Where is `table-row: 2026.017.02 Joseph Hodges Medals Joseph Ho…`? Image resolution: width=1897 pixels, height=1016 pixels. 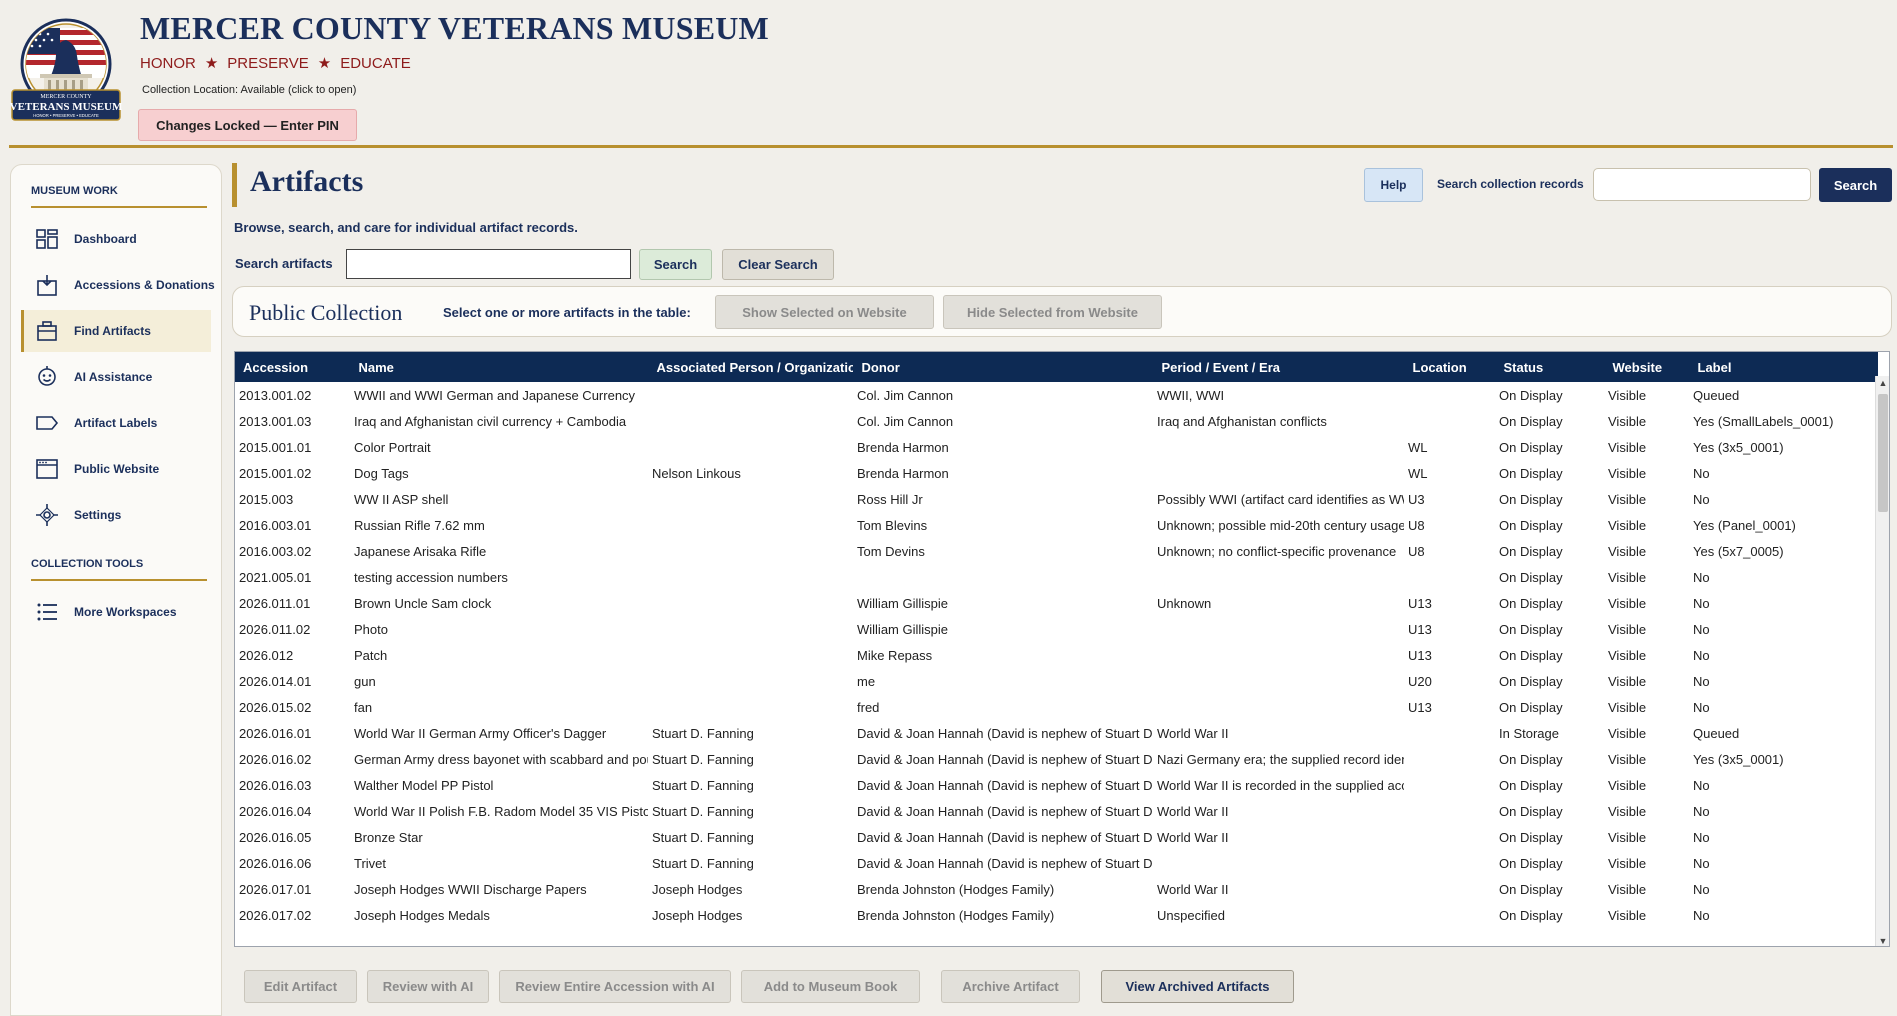 table-row: 2026.017.02 Joseph Hodges Medals Joseph Ho… is located at coordinates (1056, 915).